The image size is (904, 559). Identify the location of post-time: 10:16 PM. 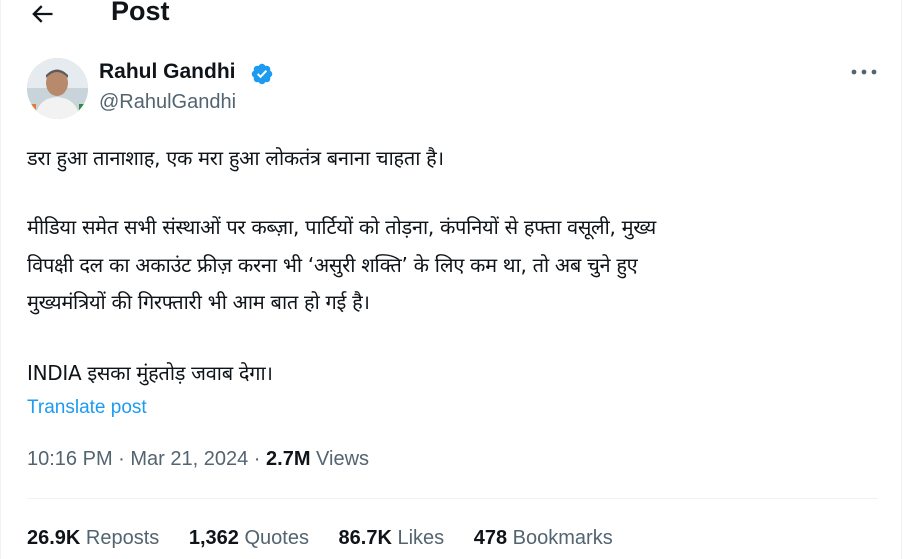
(70, 459).